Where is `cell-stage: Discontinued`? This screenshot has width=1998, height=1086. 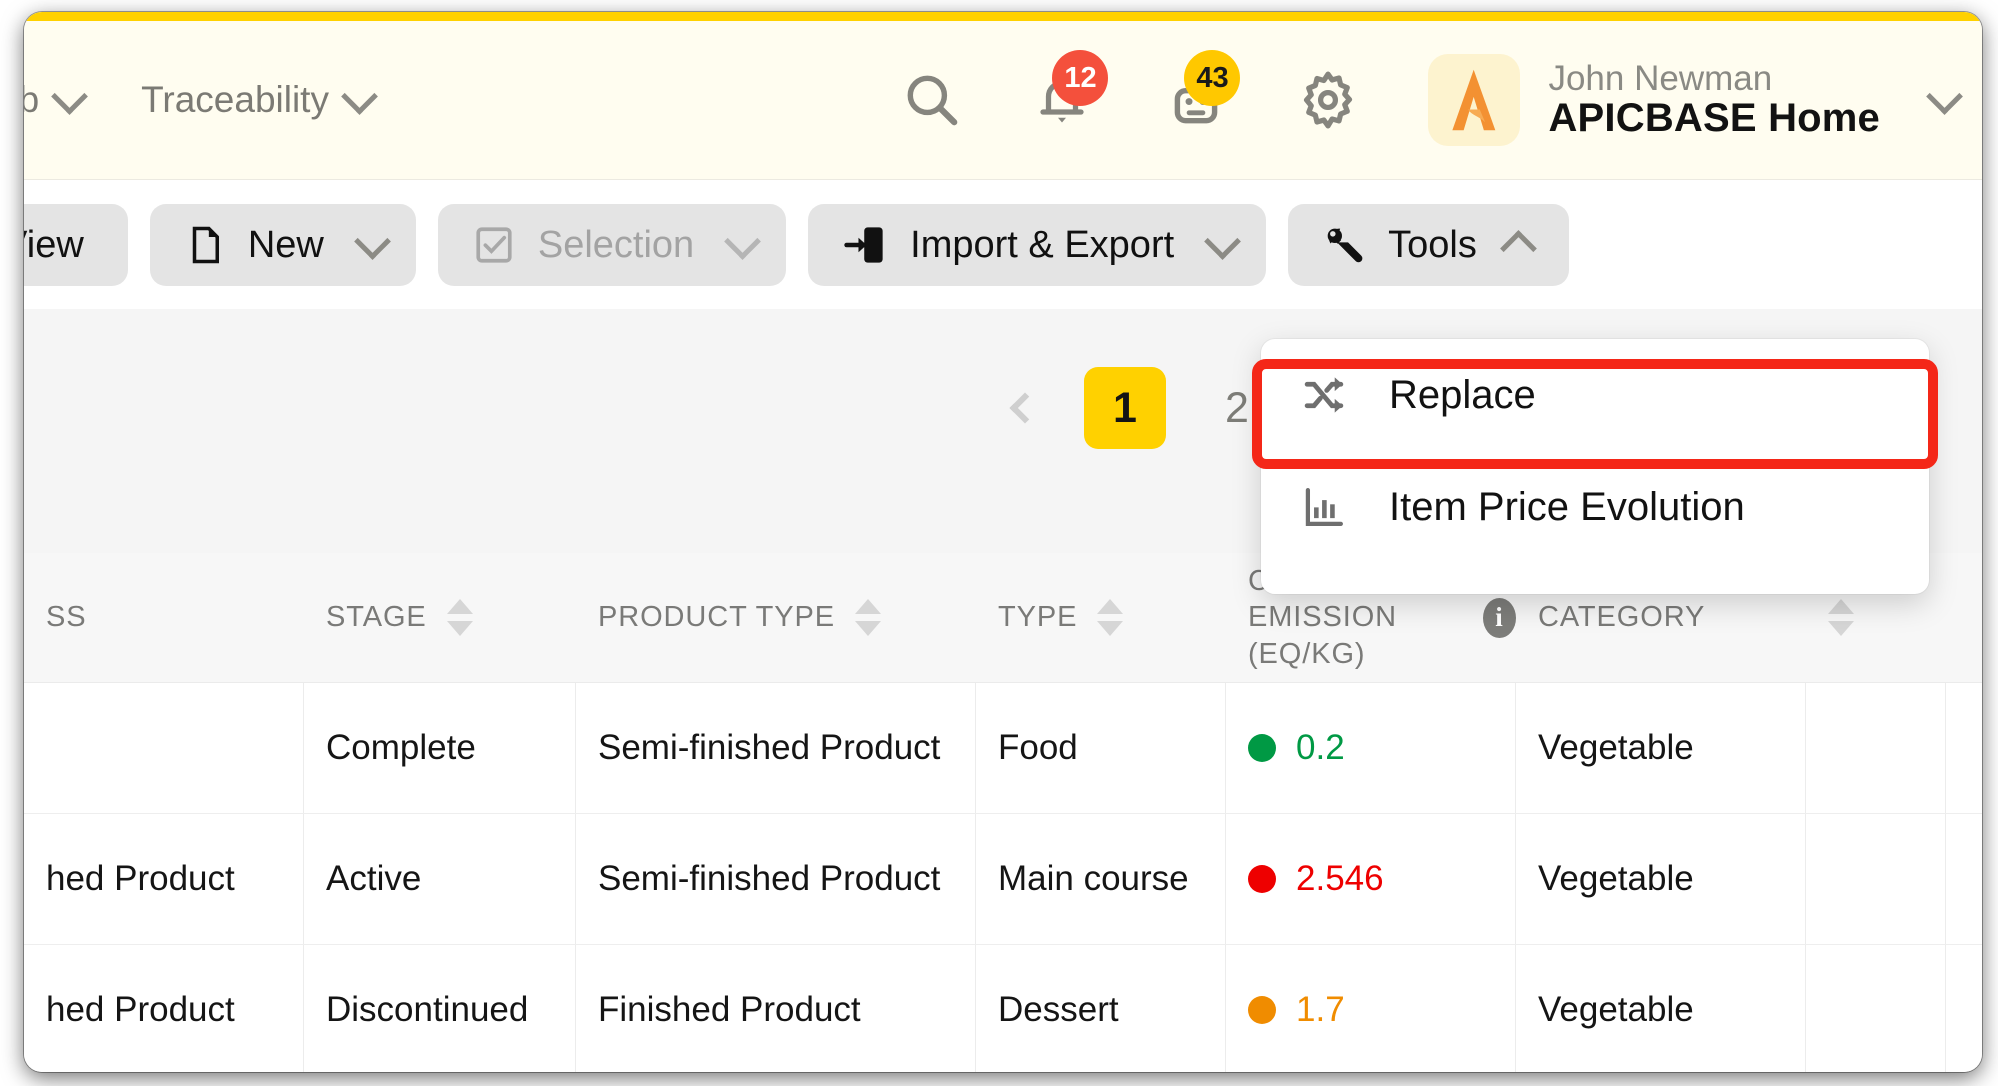
cell-stage: Discontinued is located at coordinates (440, 1008).